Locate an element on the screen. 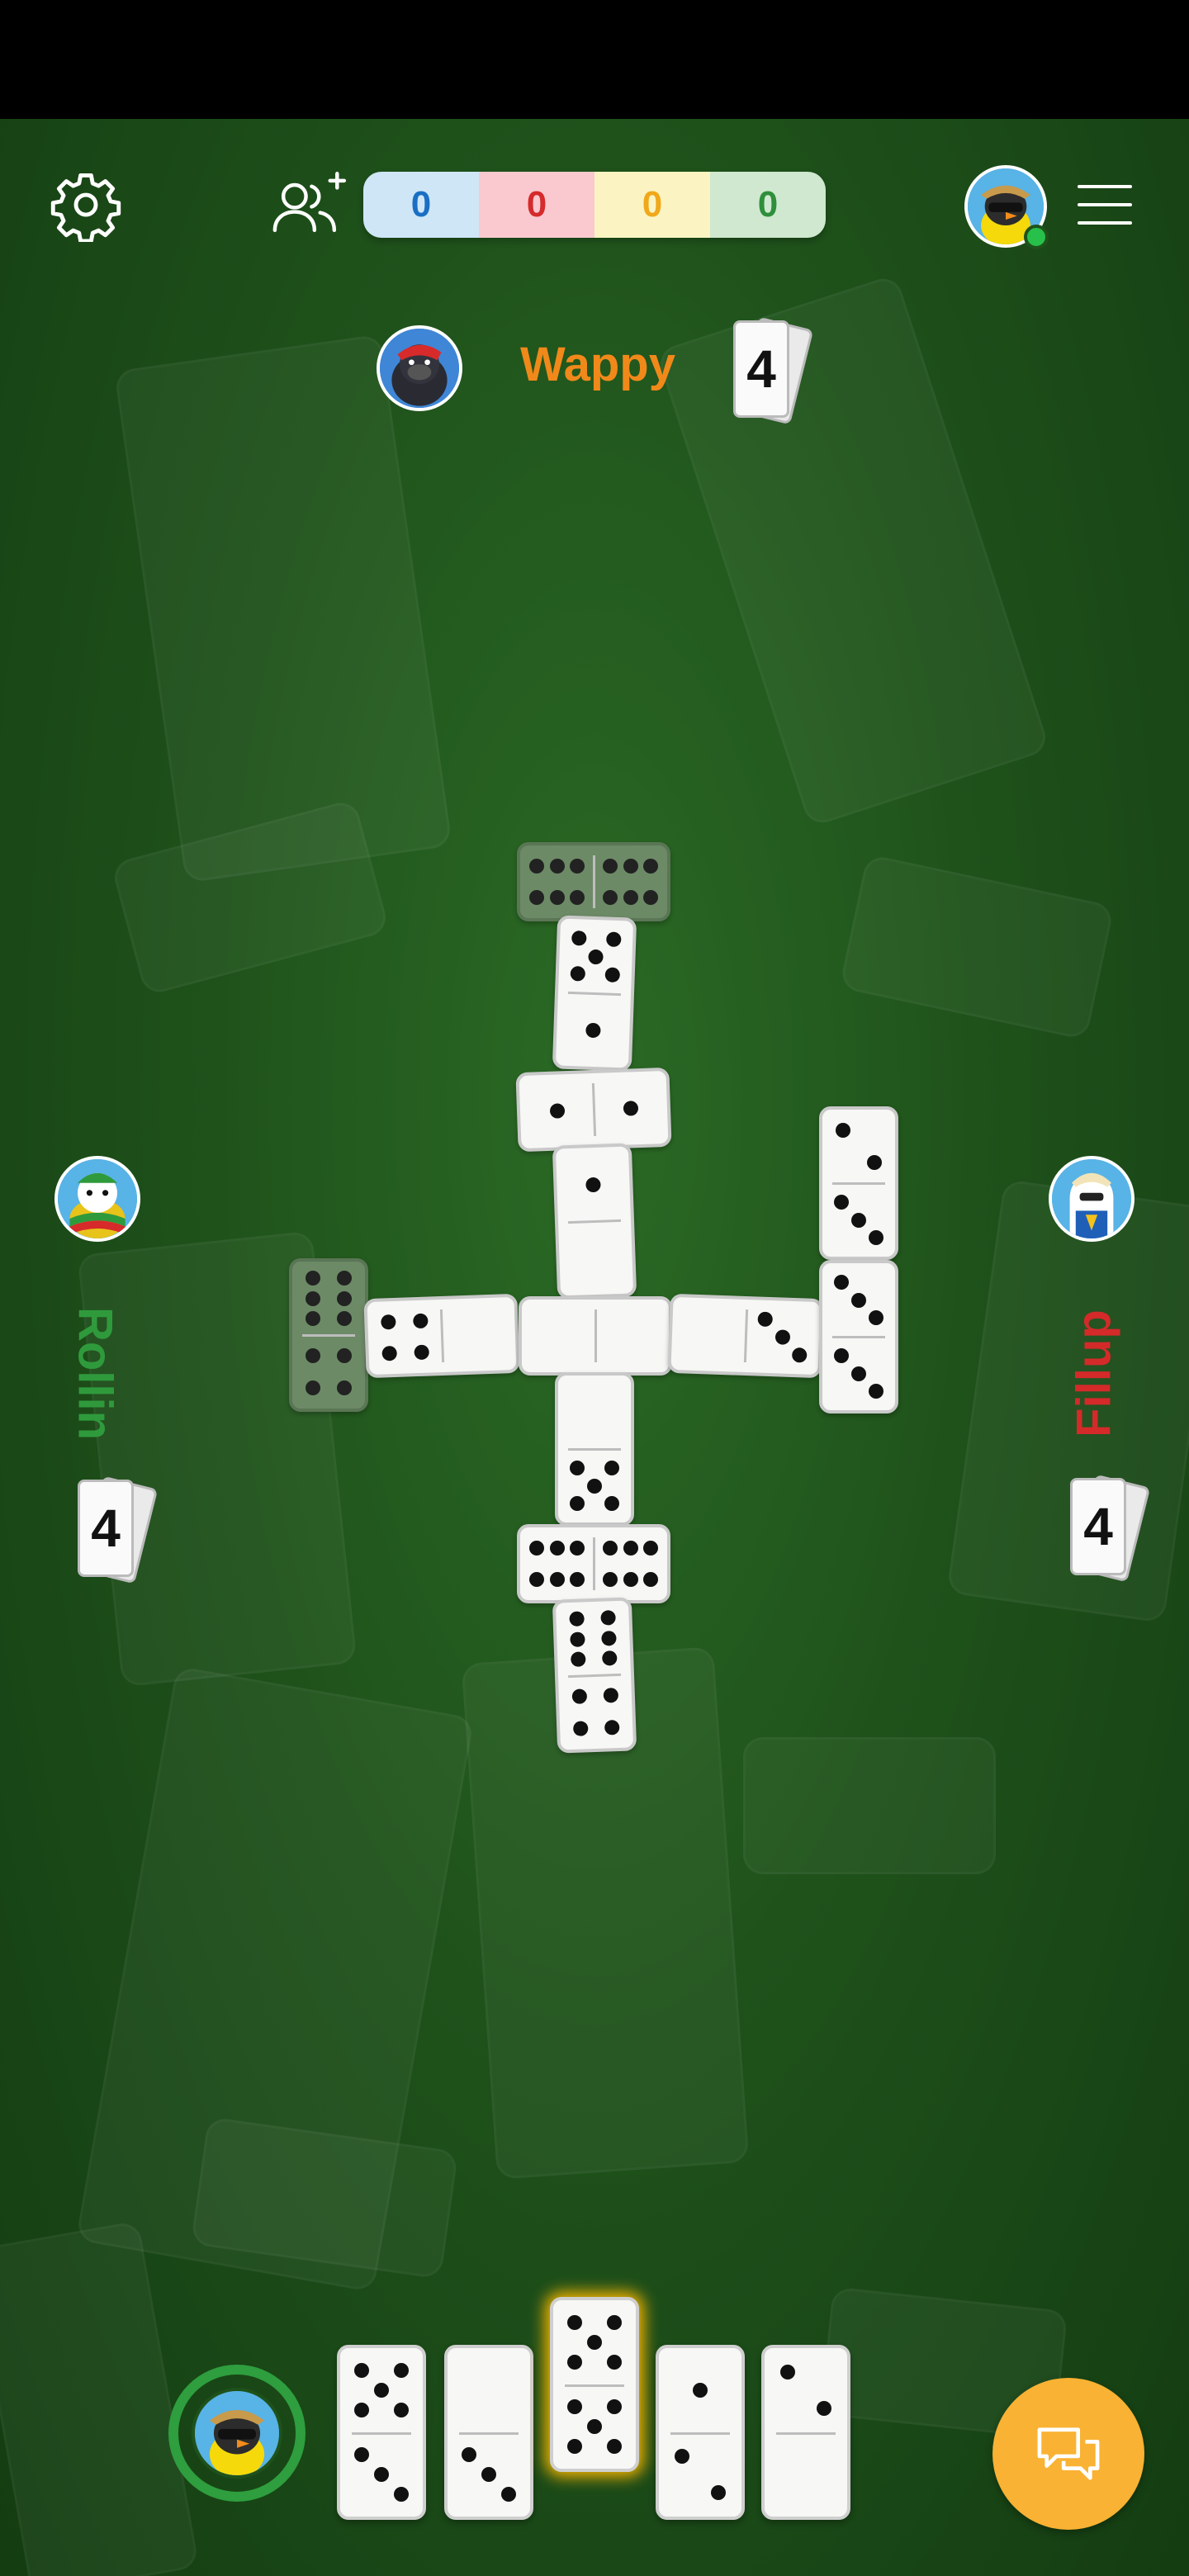  hamburger-menu-icon is located at coordinates (1105, 205).